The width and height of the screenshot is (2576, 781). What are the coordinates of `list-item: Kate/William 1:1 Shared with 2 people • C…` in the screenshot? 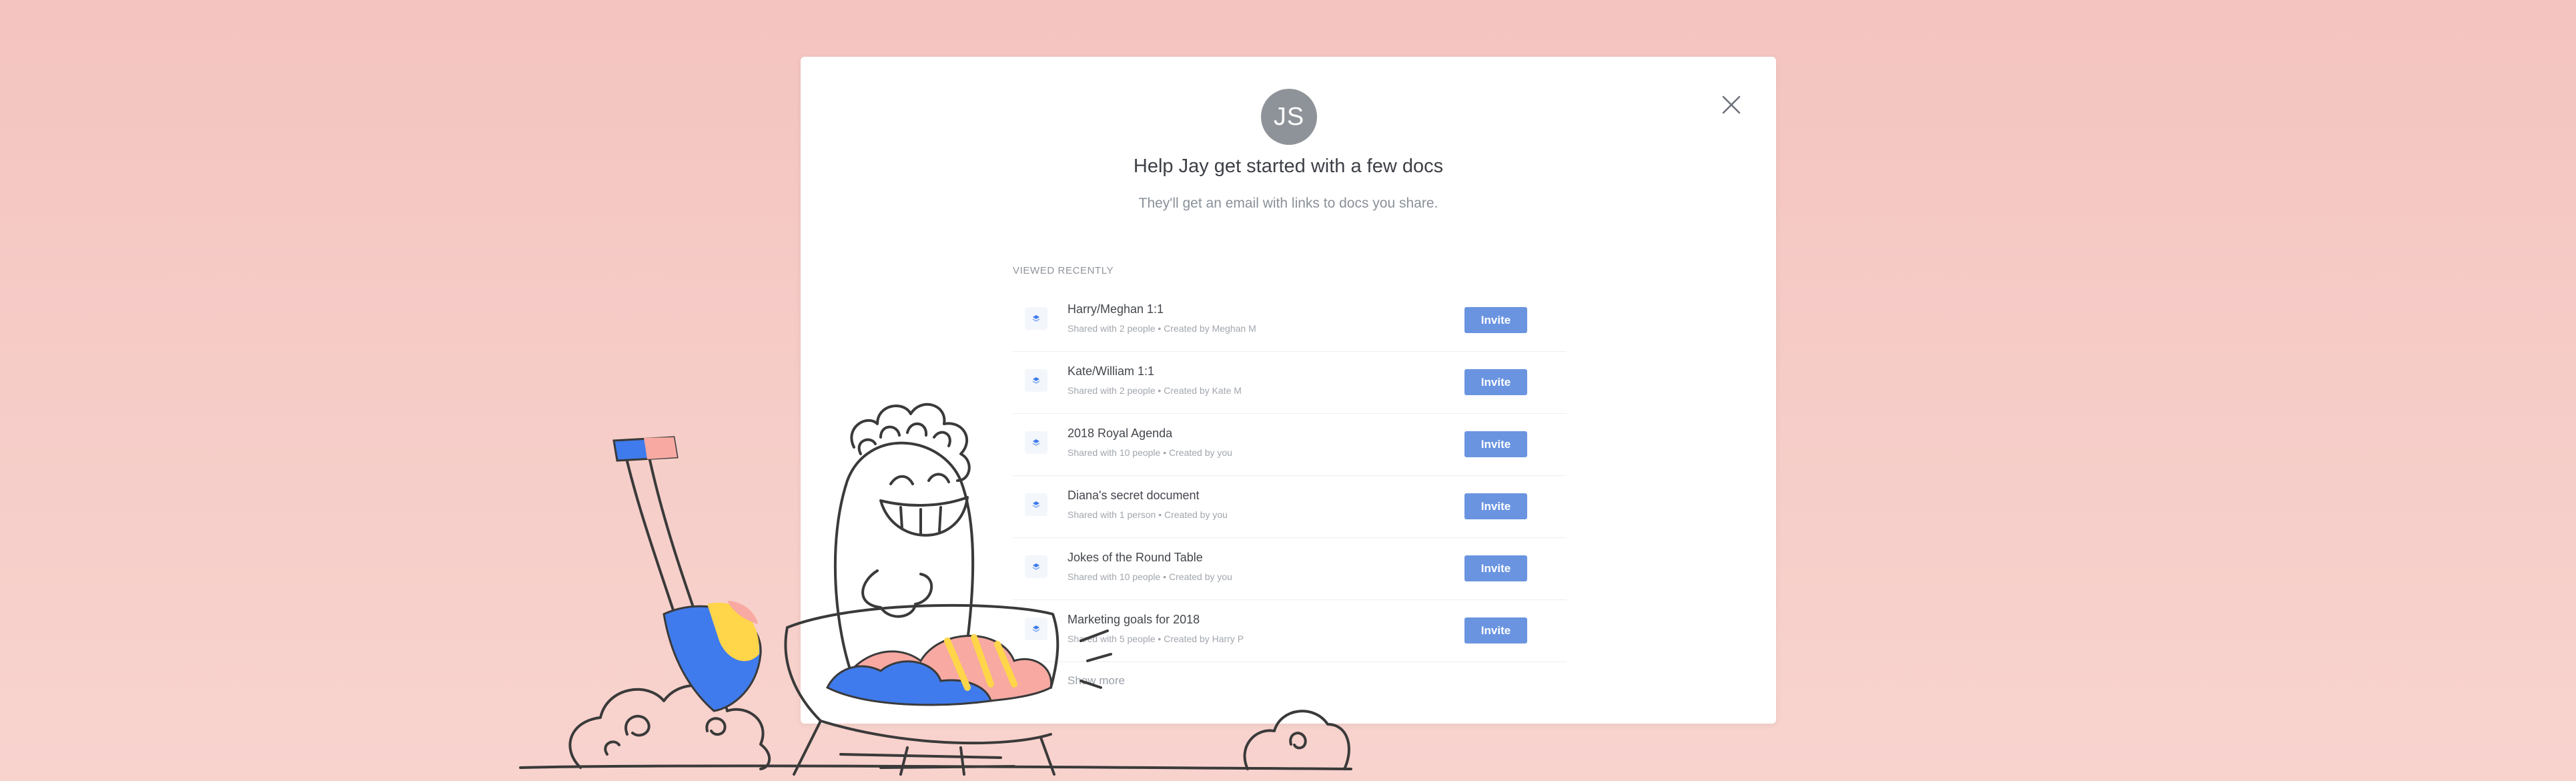 It's located at (1290, 383).